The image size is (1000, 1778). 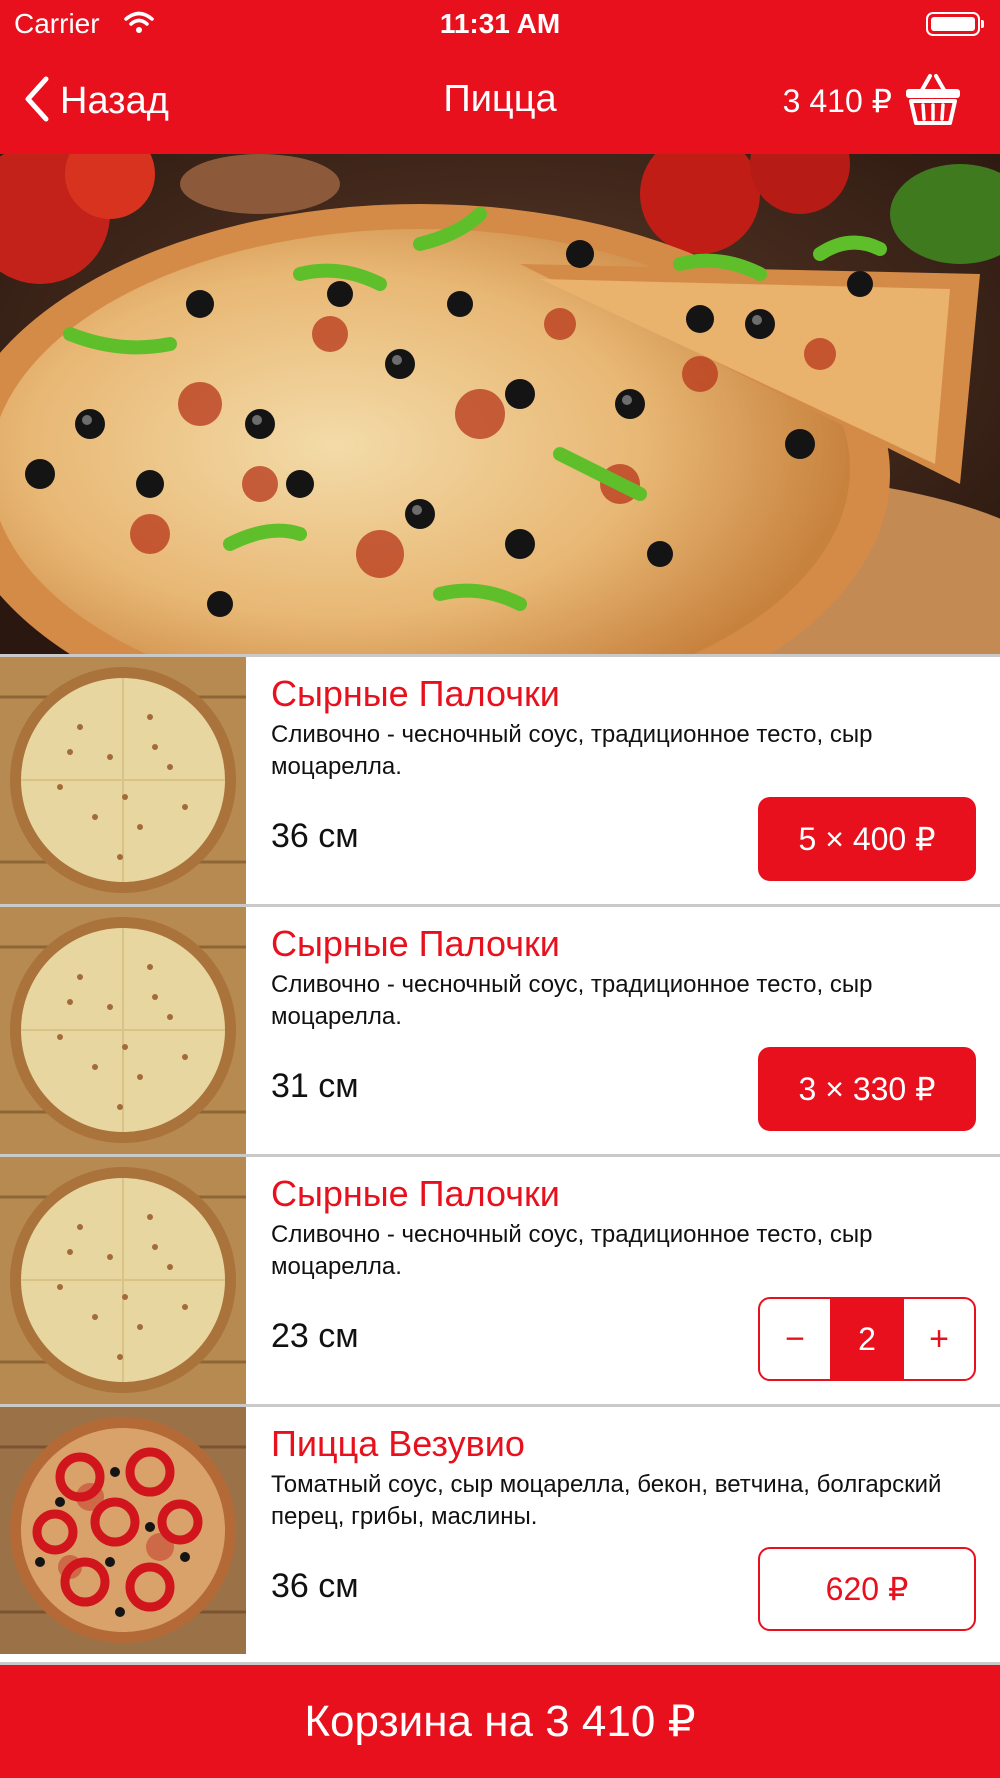 What do you see at coordinates (939, 1339) in the screenshot?
I see `increment-button: +` at bounding box center [939, 1339].